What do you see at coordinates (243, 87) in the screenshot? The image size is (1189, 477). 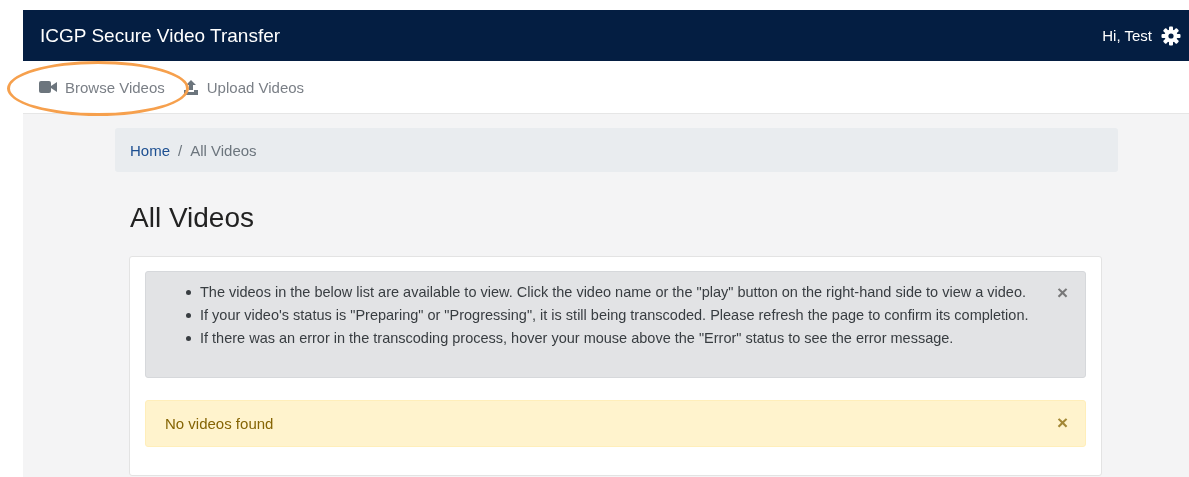 I see `nav-link: Upload Videos` at bounding box center [243, 87].